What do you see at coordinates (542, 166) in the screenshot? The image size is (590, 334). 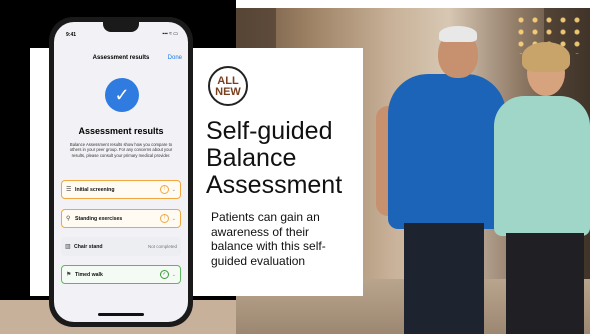 I see `woman-figure` at bounding box center [542, 166].